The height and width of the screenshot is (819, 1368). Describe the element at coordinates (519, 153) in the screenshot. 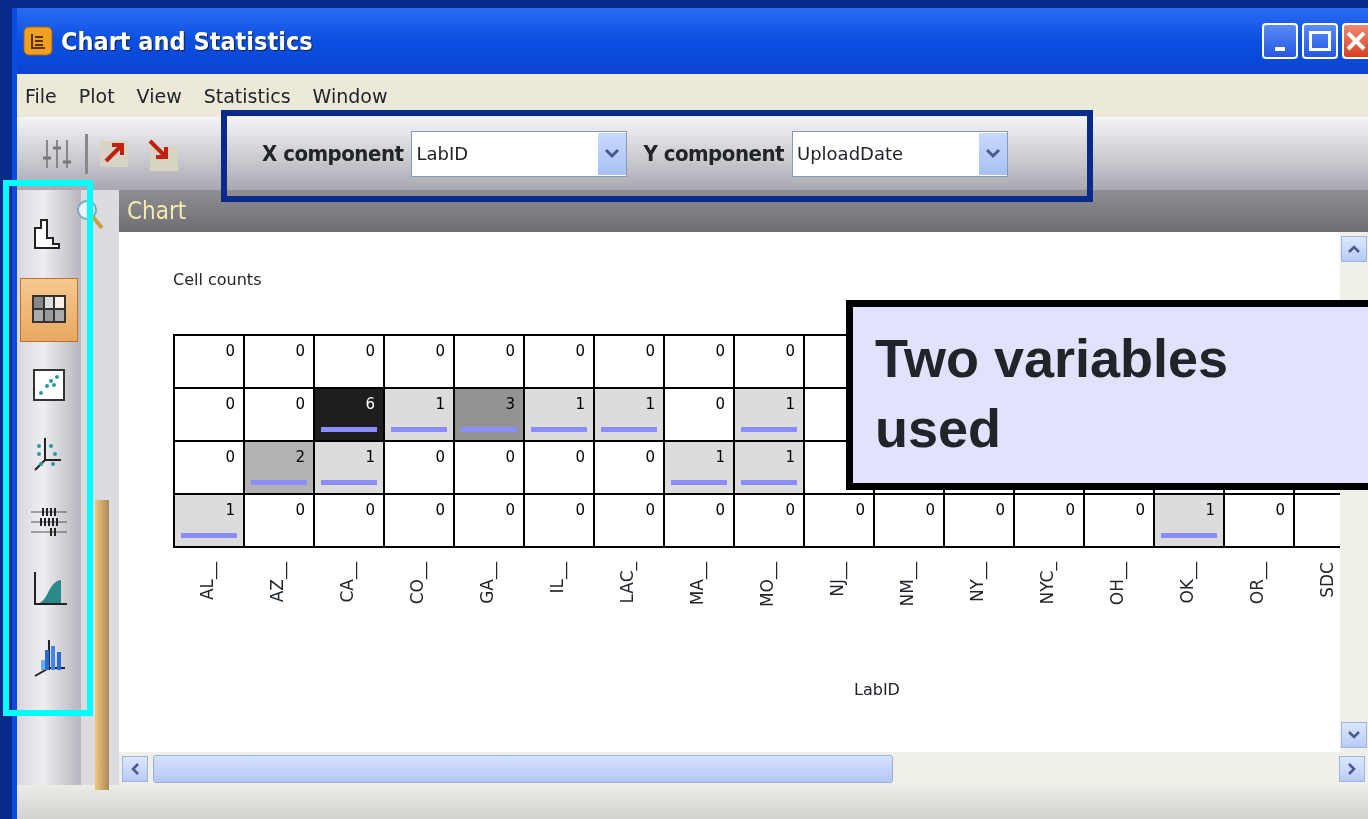

I see `combo-box: LabID` at that location.